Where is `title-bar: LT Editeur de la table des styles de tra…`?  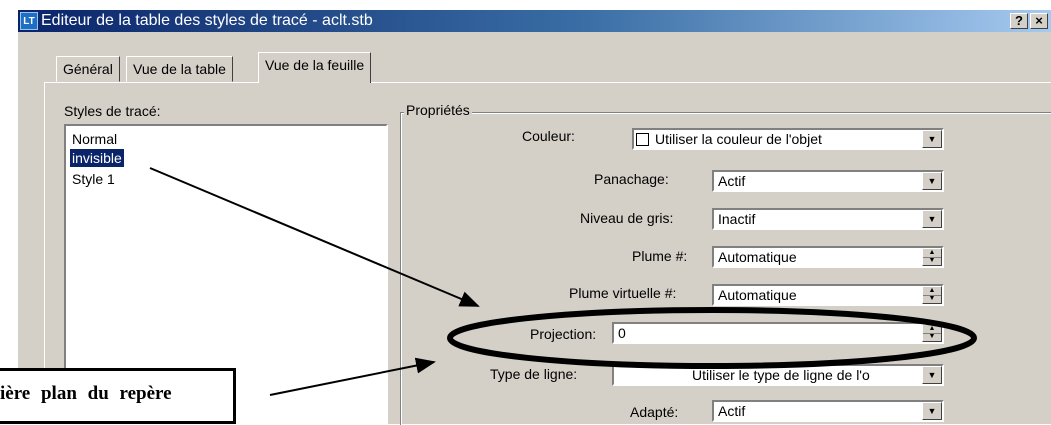 title-bar: LT Editeur de la table des styles de tra… is located at coordinates (534, 21).